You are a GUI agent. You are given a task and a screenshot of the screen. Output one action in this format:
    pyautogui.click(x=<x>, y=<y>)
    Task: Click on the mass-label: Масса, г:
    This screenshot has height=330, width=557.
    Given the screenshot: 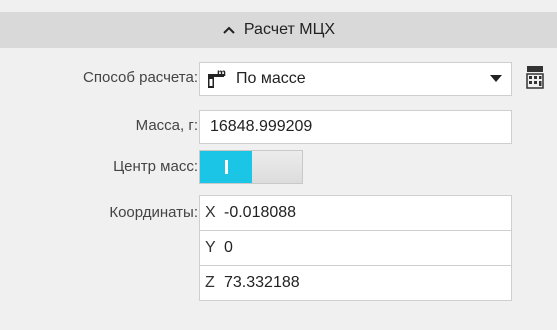 What is the action you would take?
    pyautogui.click(x=166, y=125)
    